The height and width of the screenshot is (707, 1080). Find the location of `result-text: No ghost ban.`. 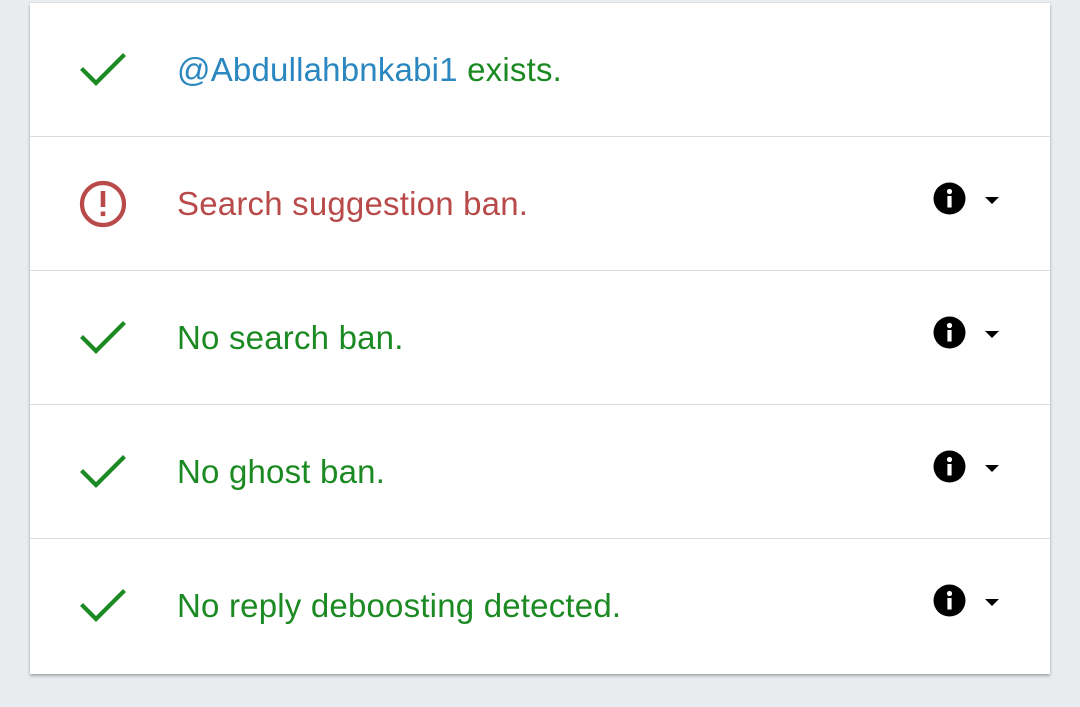

result-text: No ghost ban. is located at coordinates (281, 471).